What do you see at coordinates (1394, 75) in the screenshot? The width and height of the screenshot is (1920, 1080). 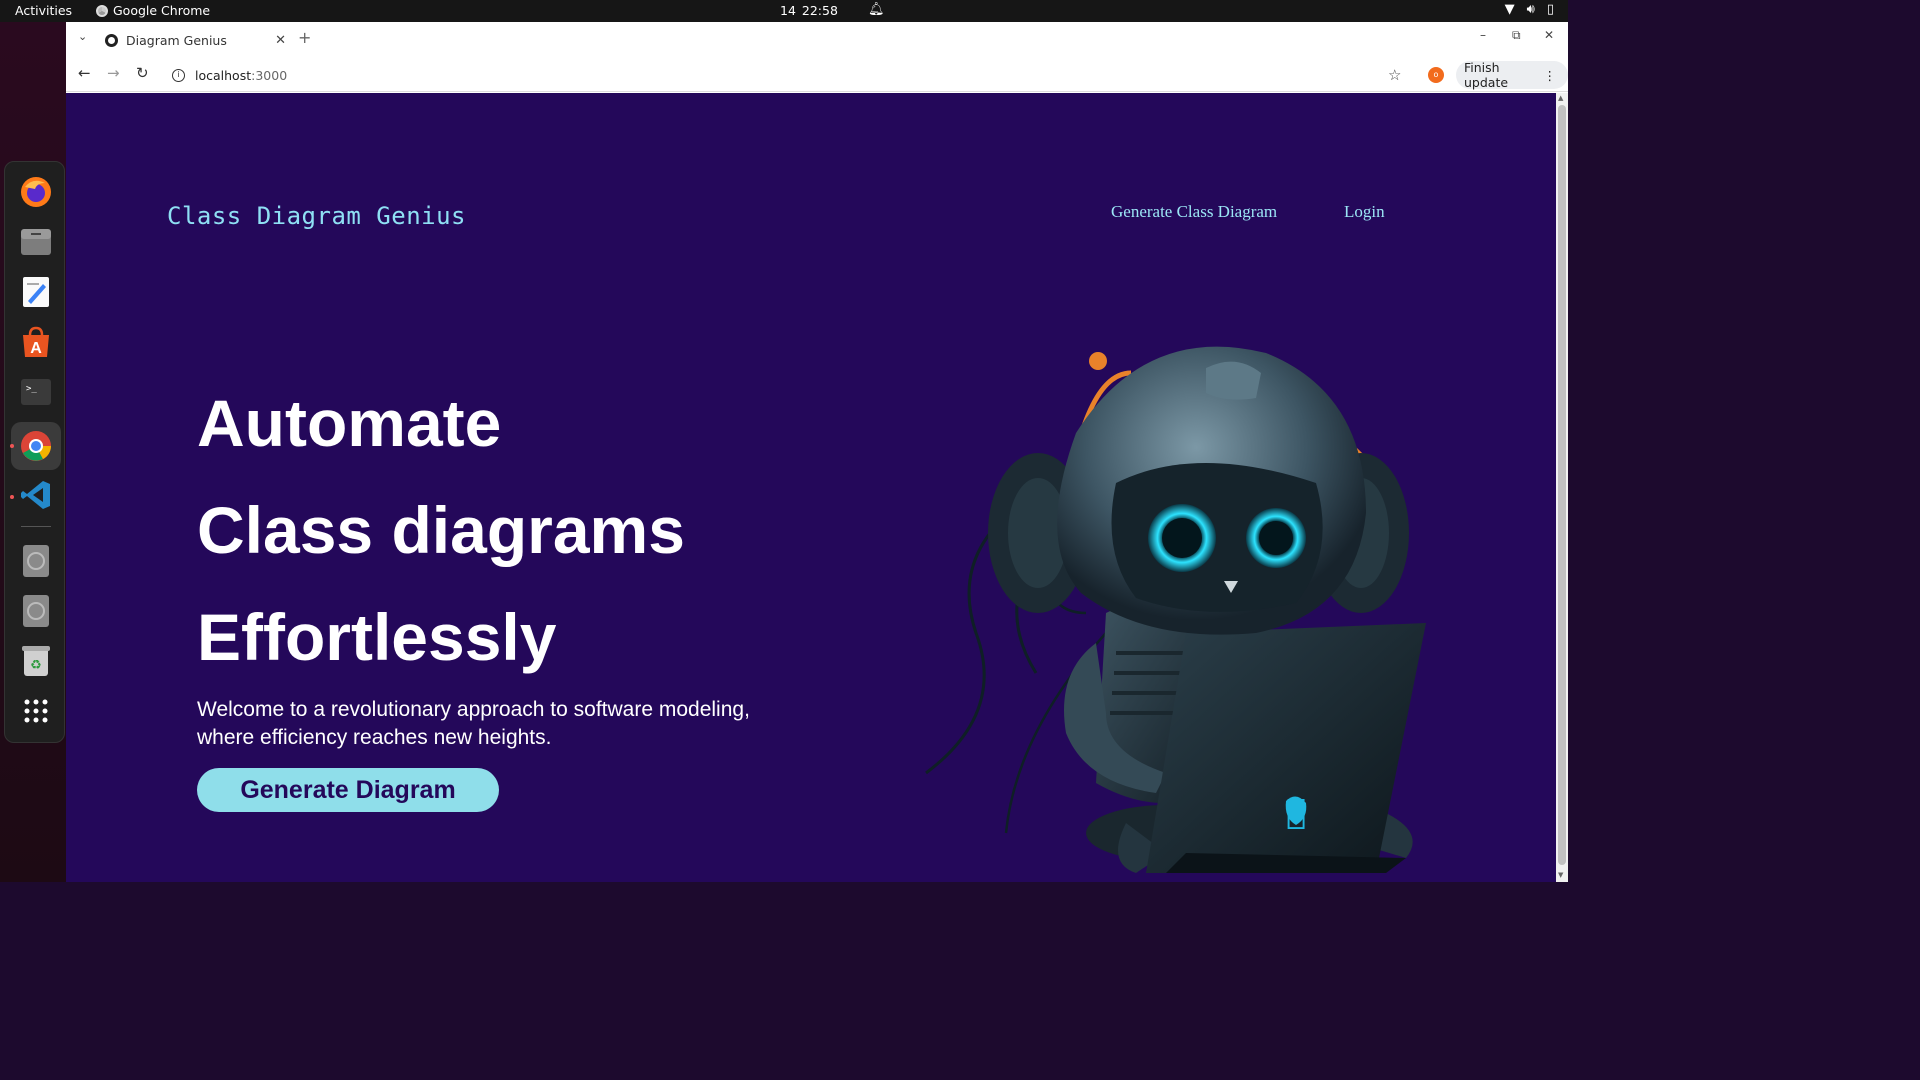 I see `bookmark-star-icon: ☆` at bounding box center [1394, 75].